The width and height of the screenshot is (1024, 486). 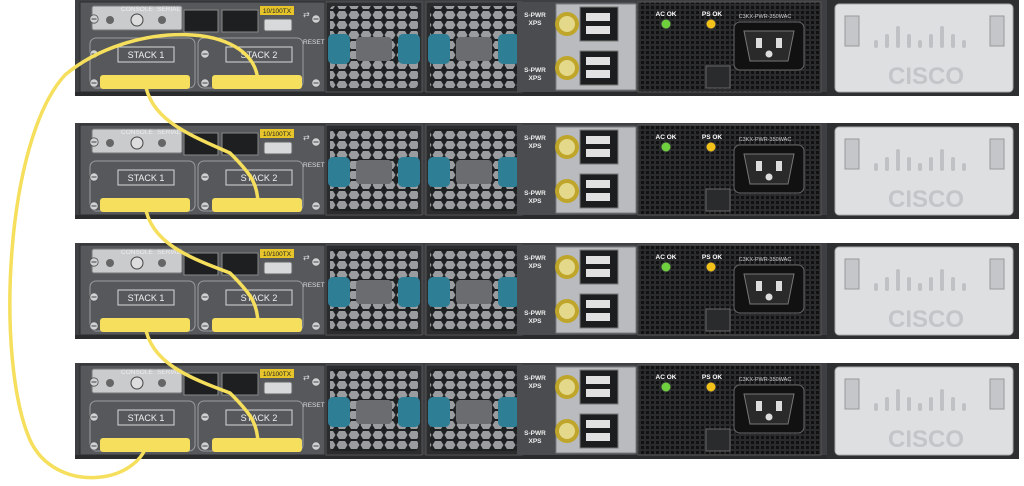 I want to click on psu-handle, so click(x=718, y=200).